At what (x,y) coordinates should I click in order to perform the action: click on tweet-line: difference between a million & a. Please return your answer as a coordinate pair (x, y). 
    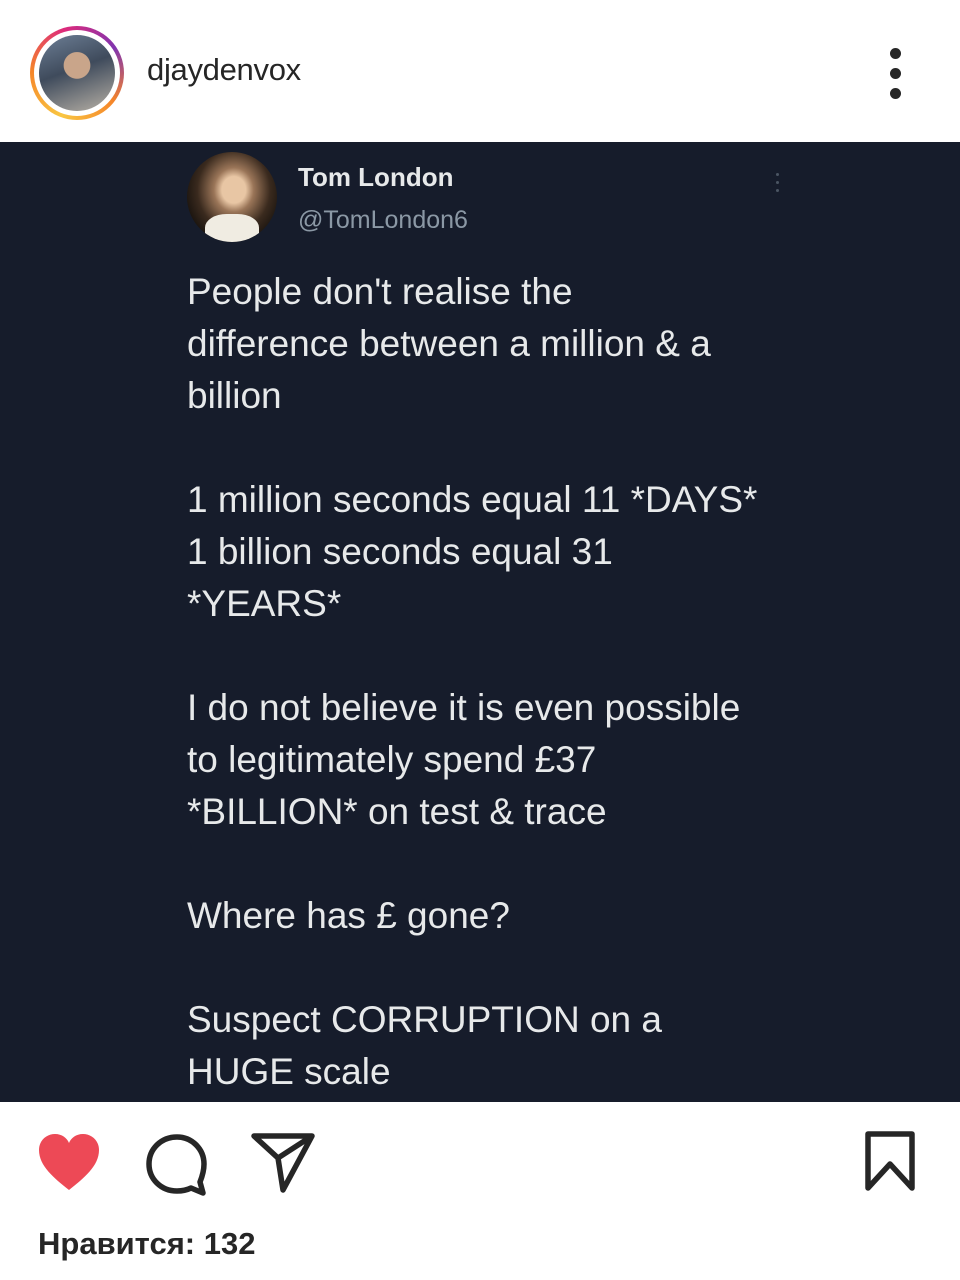
    Looking at the image, I should click on (449, 343).